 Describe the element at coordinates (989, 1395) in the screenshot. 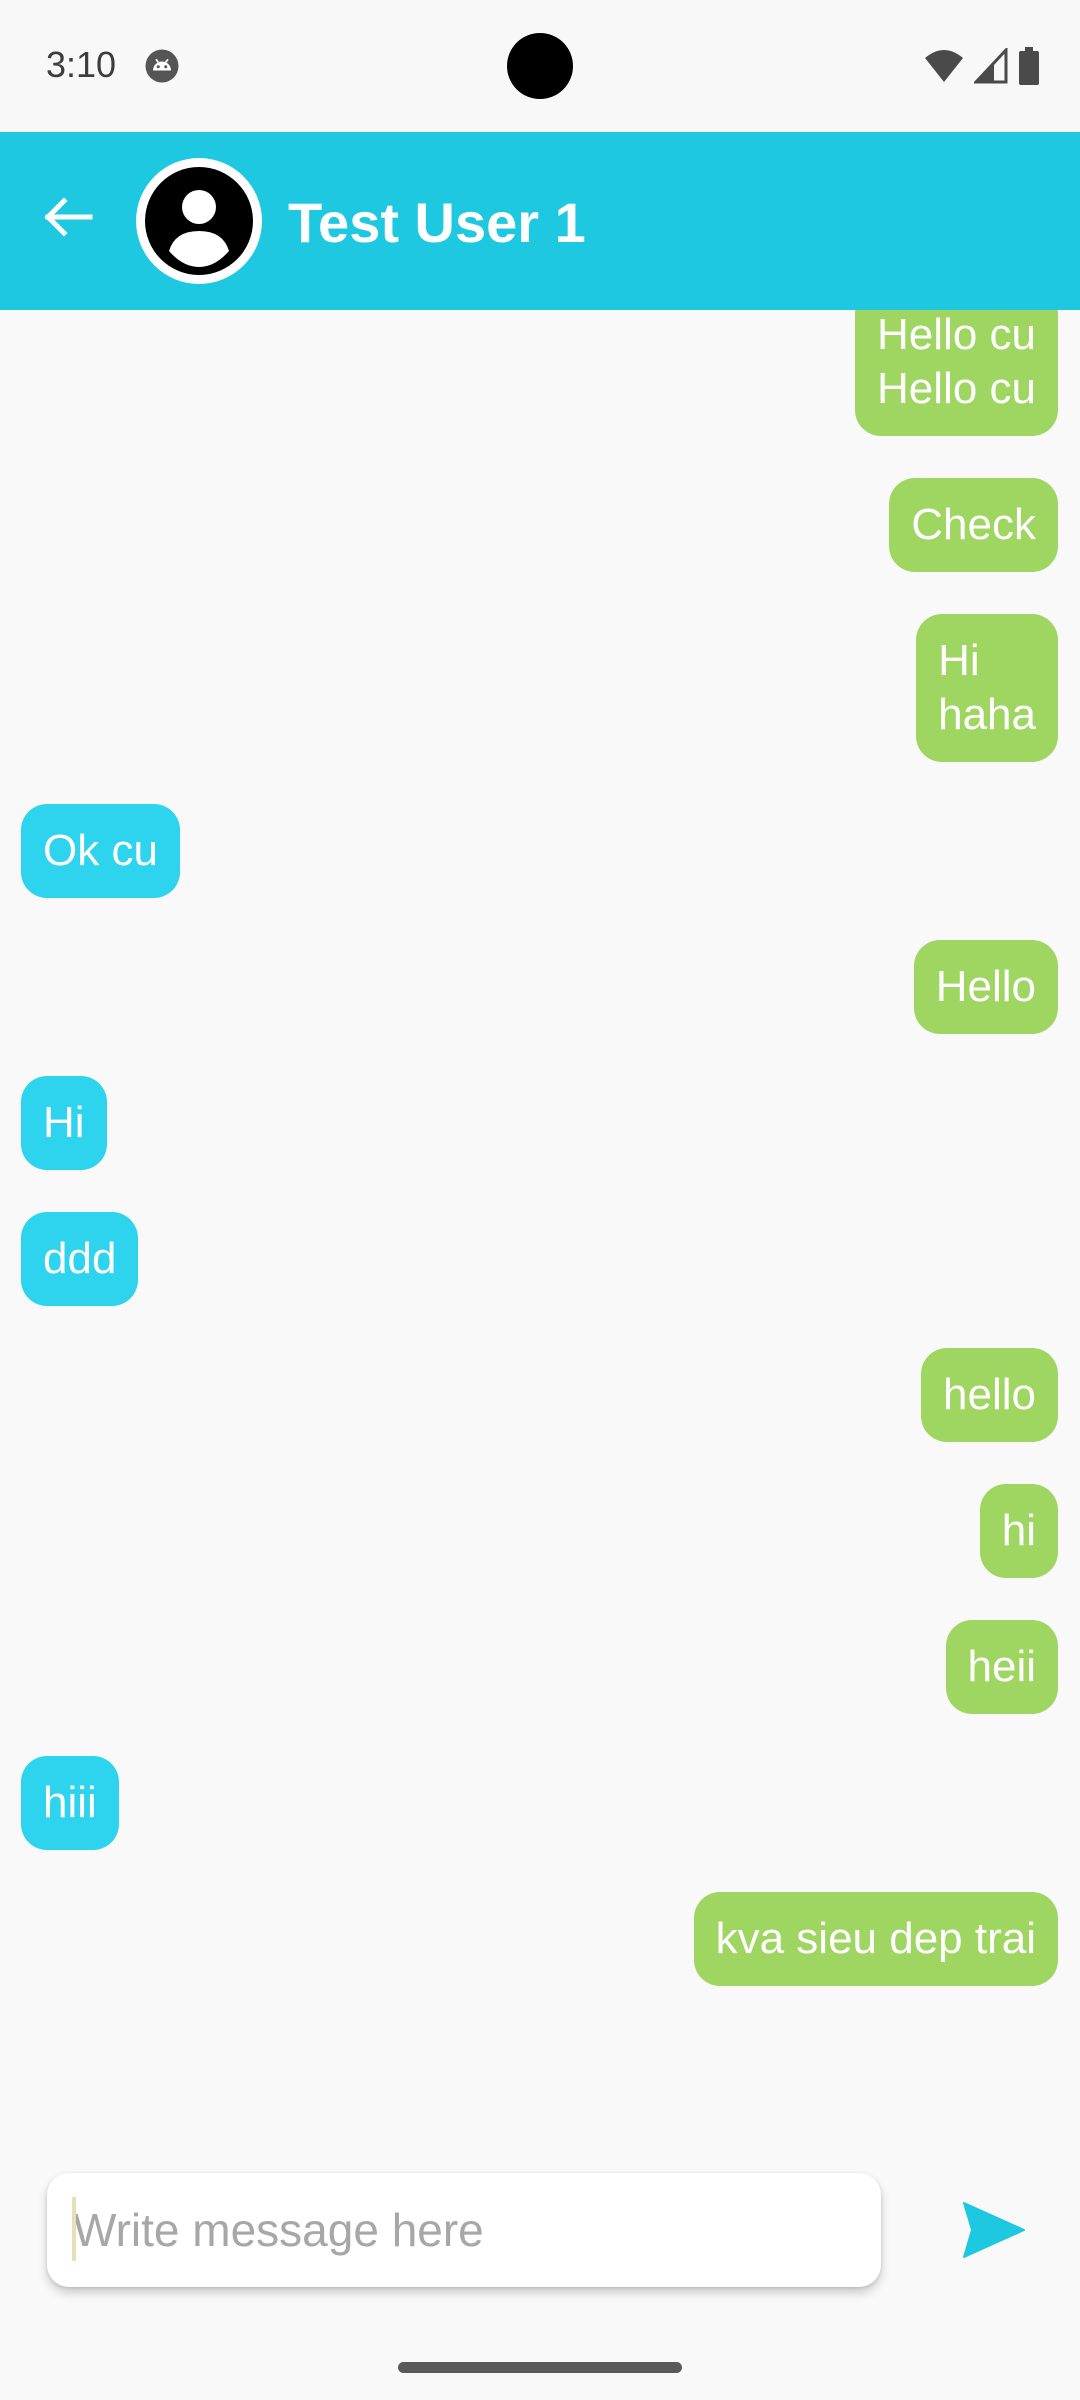

I see `outgoing-message-bubble: hello` at that location.